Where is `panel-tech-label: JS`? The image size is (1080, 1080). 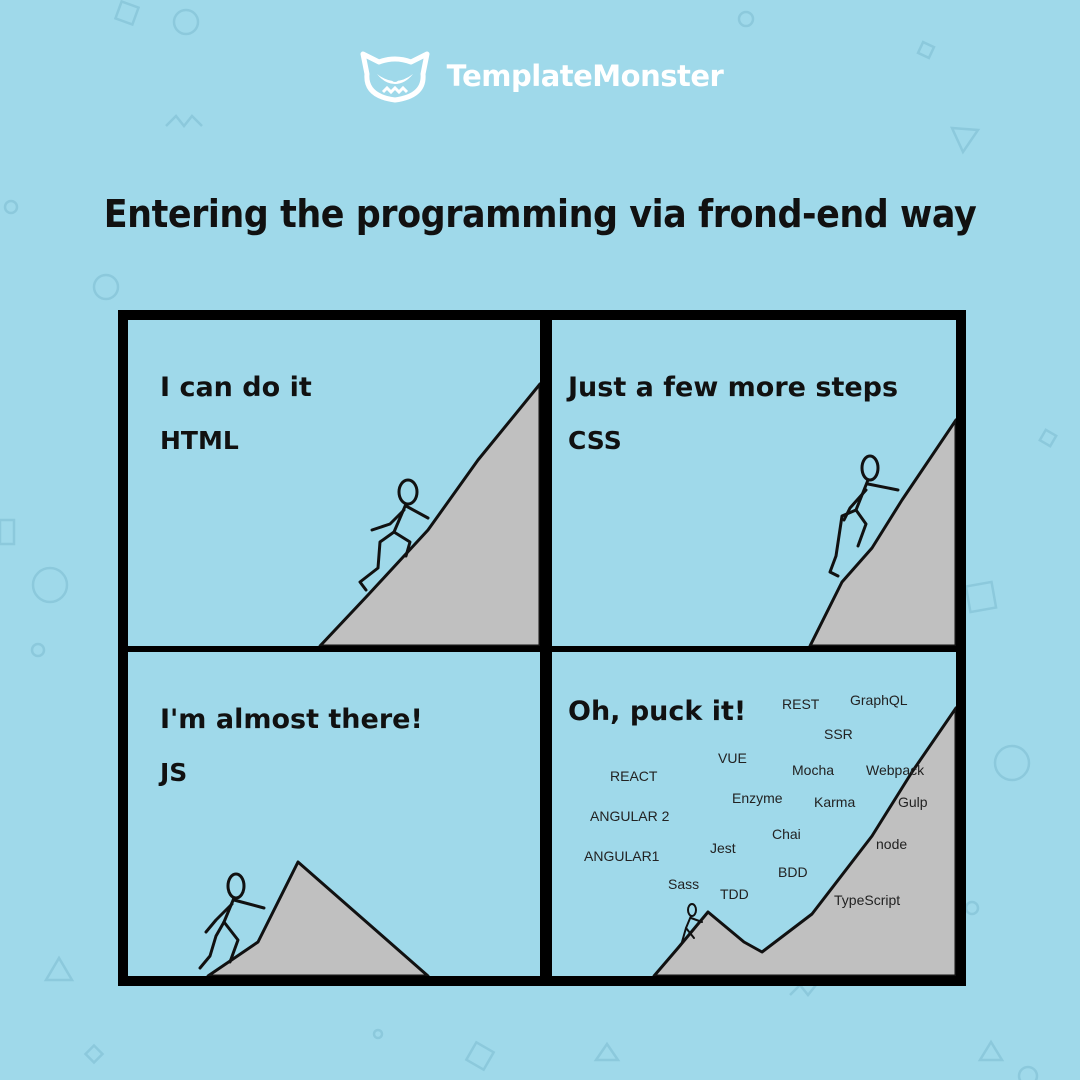
panel-tech-label: JS is located at coordinates (174, 772).